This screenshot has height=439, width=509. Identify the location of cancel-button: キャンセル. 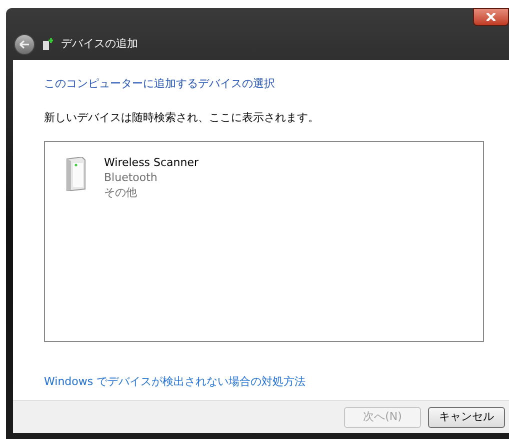
(466, 417).